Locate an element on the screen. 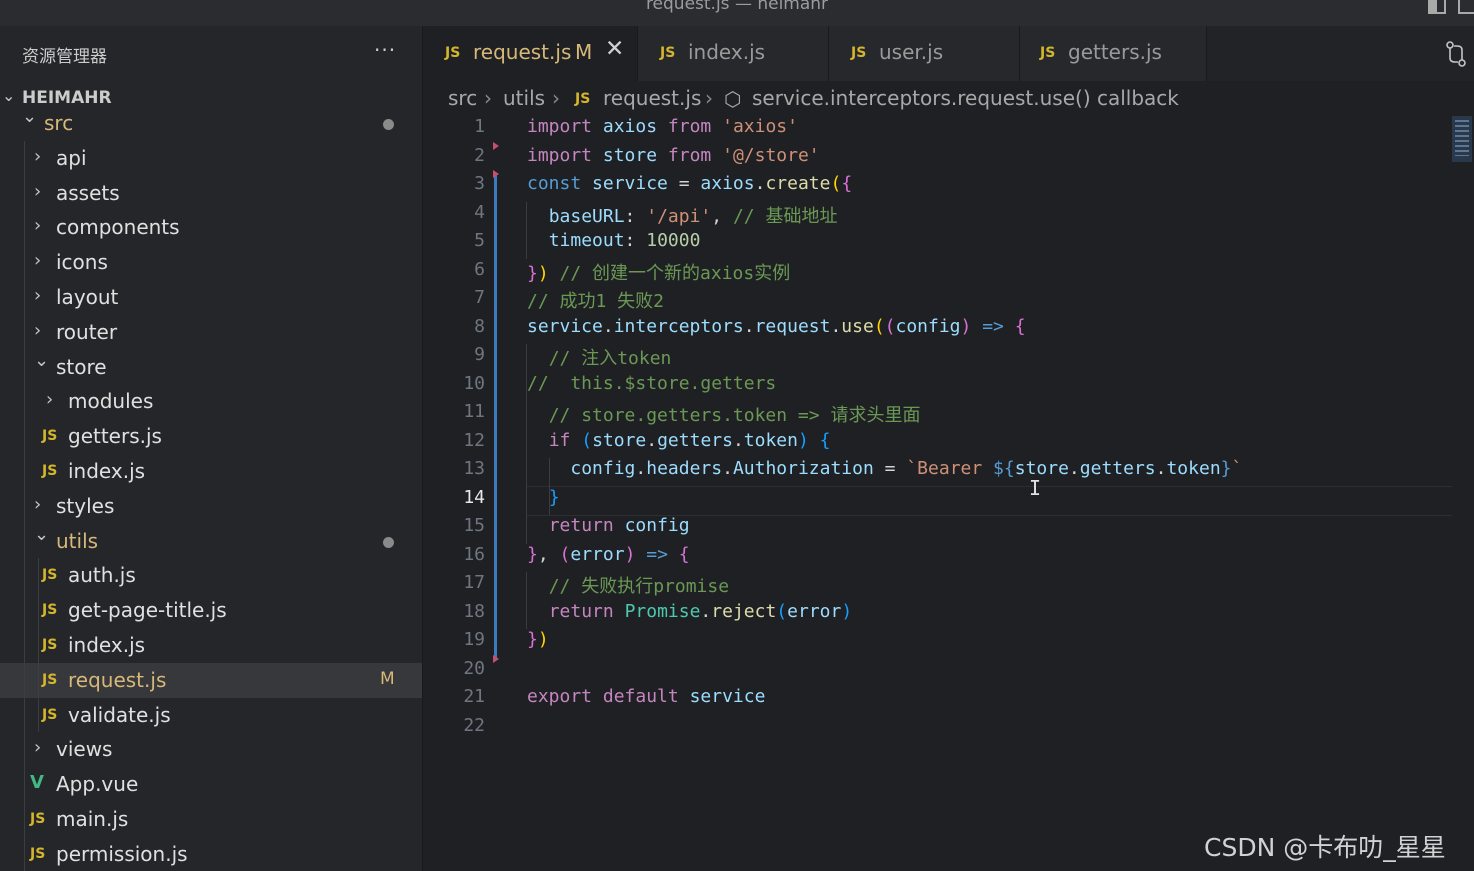 Image resolution: width=1474 pixels, height=871 pixels. line-number: 10 is located at coordinates (474, 383).